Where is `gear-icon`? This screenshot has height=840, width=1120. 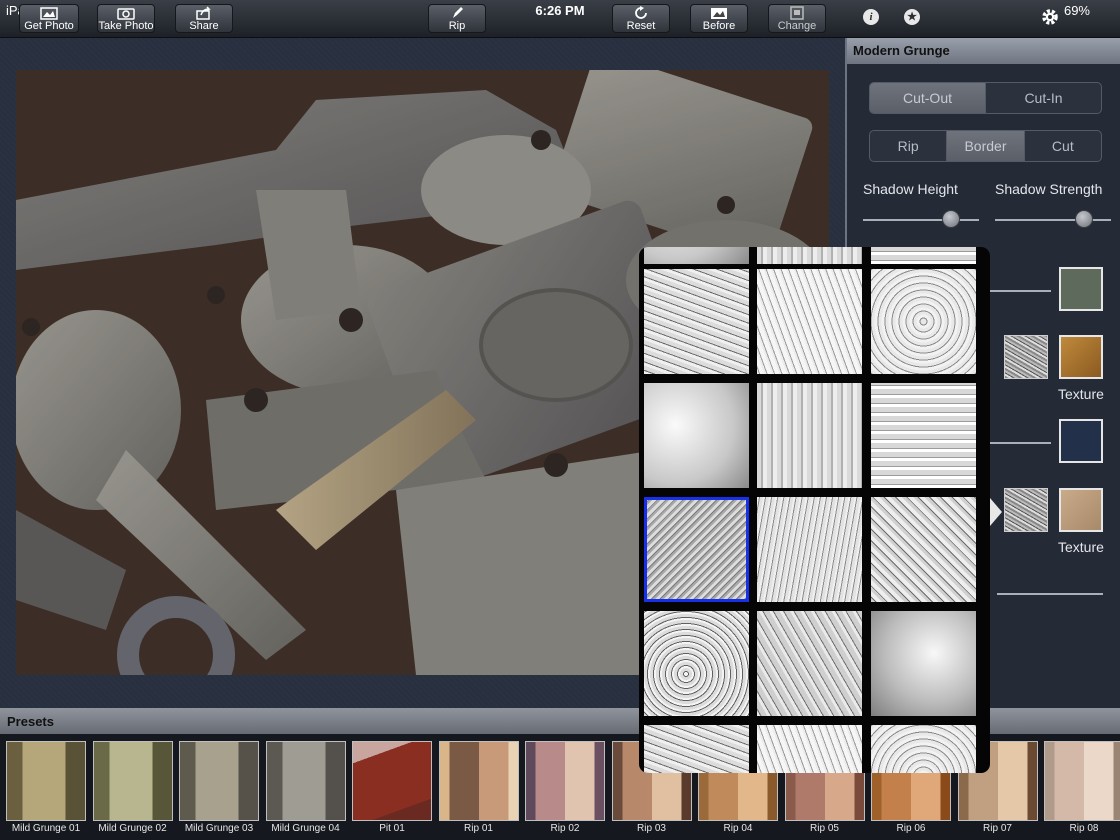
gear-icon is located at coordinates (1050, 17).